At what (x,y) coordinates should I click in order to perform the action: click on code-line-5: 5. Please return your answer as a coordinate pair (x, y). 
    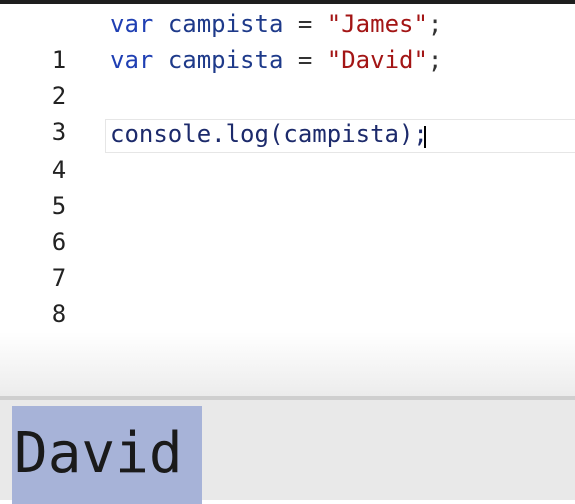
    Looking at the image, I should click on (287, 186).